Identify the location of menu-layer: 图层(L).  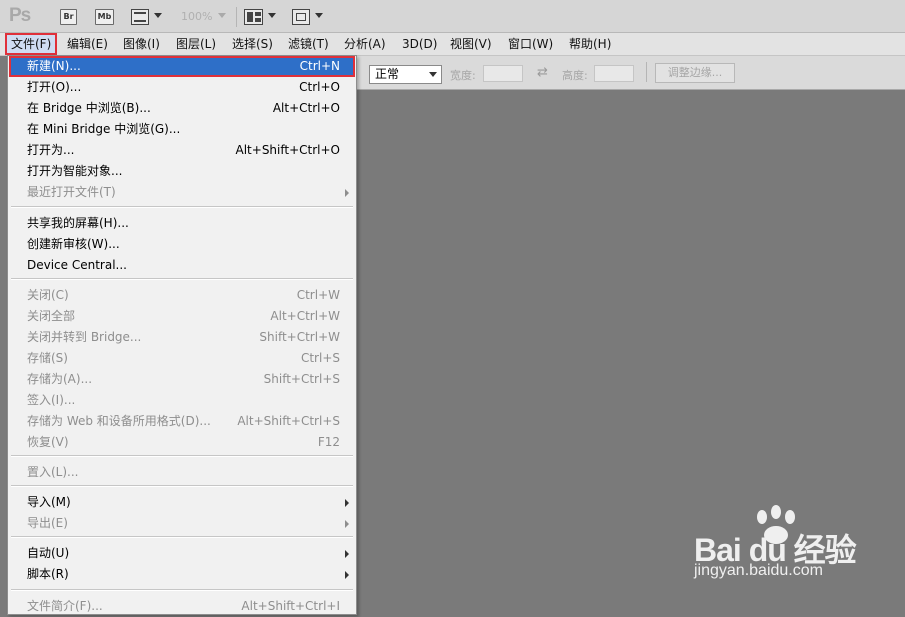
(196, 44).